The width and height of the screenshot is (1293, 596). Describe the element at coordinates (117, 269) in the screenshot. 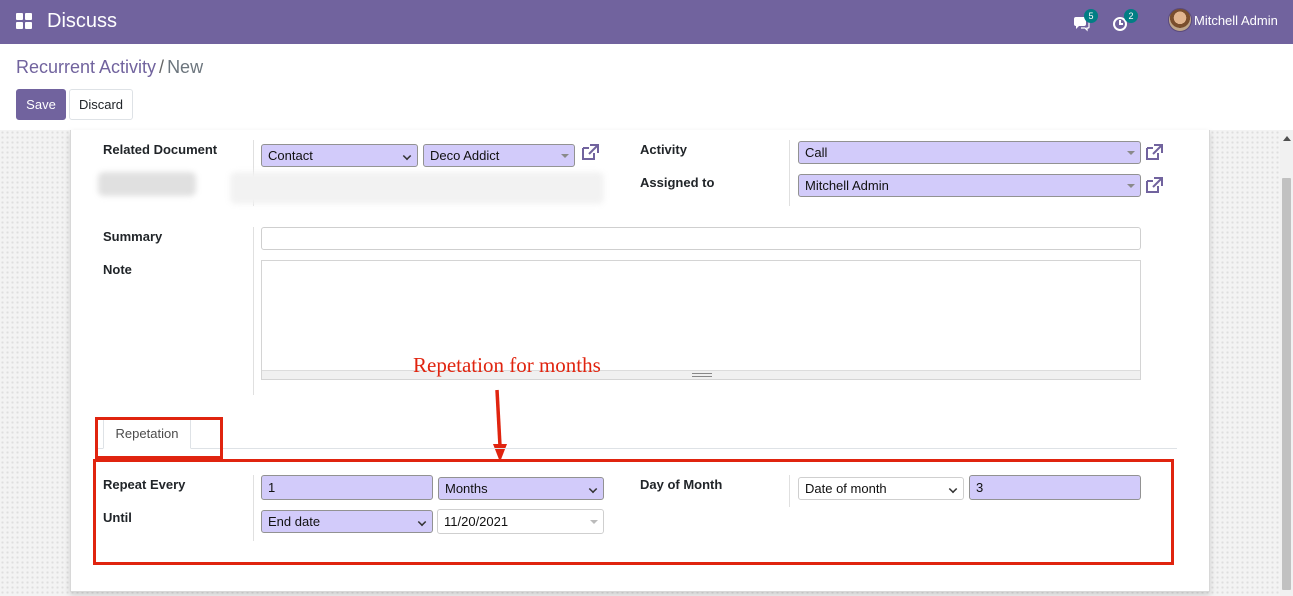

I see `note-label: Note` at that location.